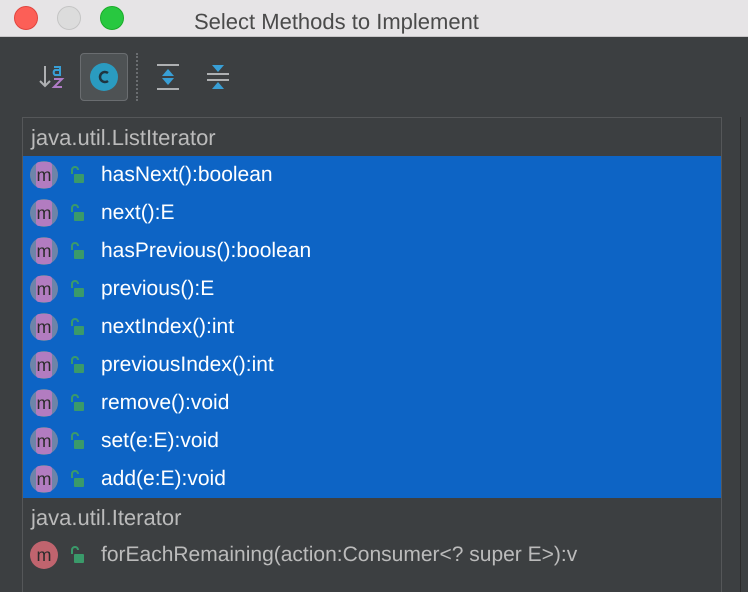 The width and height of the screenshot is (748, 592). What do you see at coordinates (372, 403) in the screenshot?
I see `method-row: m remove():void` at bounding box center [372, 403].